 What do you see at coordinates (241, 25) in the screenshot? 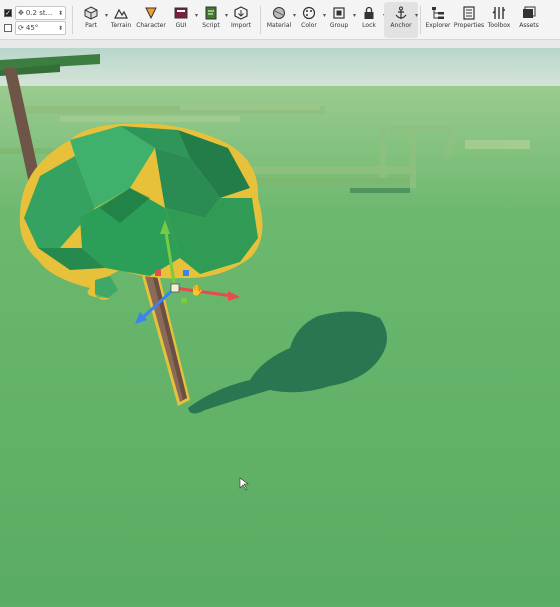
I see `import-label: Import` at bounding box center [241, 25].